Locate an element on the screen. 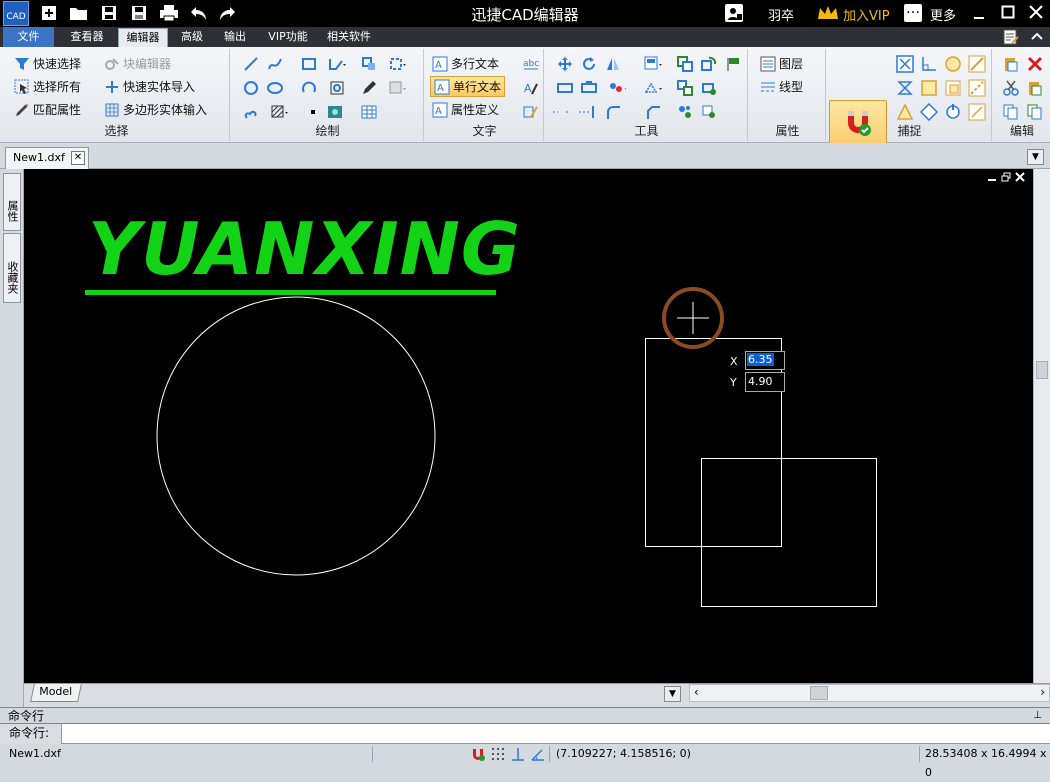 The width and height of the screenshot is (1050, 782). pin-icon: ⊥ is located at coordinates (1037, 716).